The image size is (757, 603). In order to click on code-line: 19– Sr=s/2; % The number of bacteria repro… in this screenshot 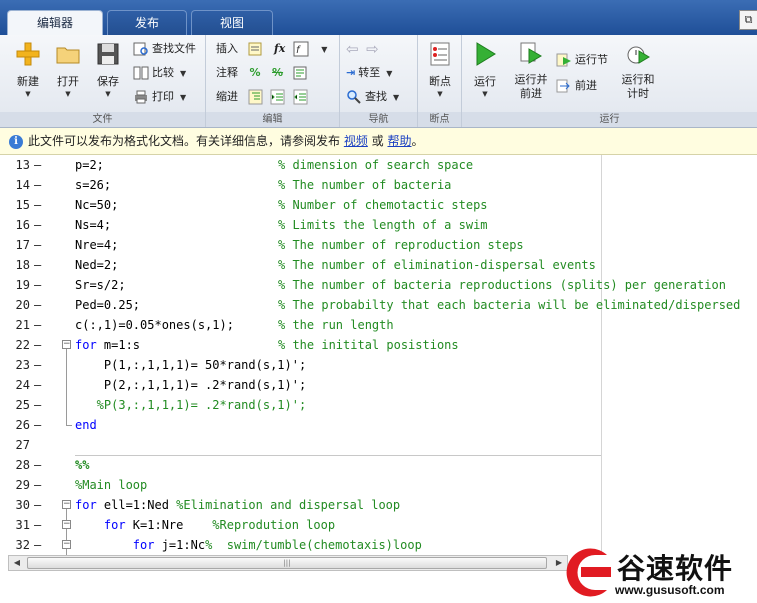, I will do `click(378, 285)`.